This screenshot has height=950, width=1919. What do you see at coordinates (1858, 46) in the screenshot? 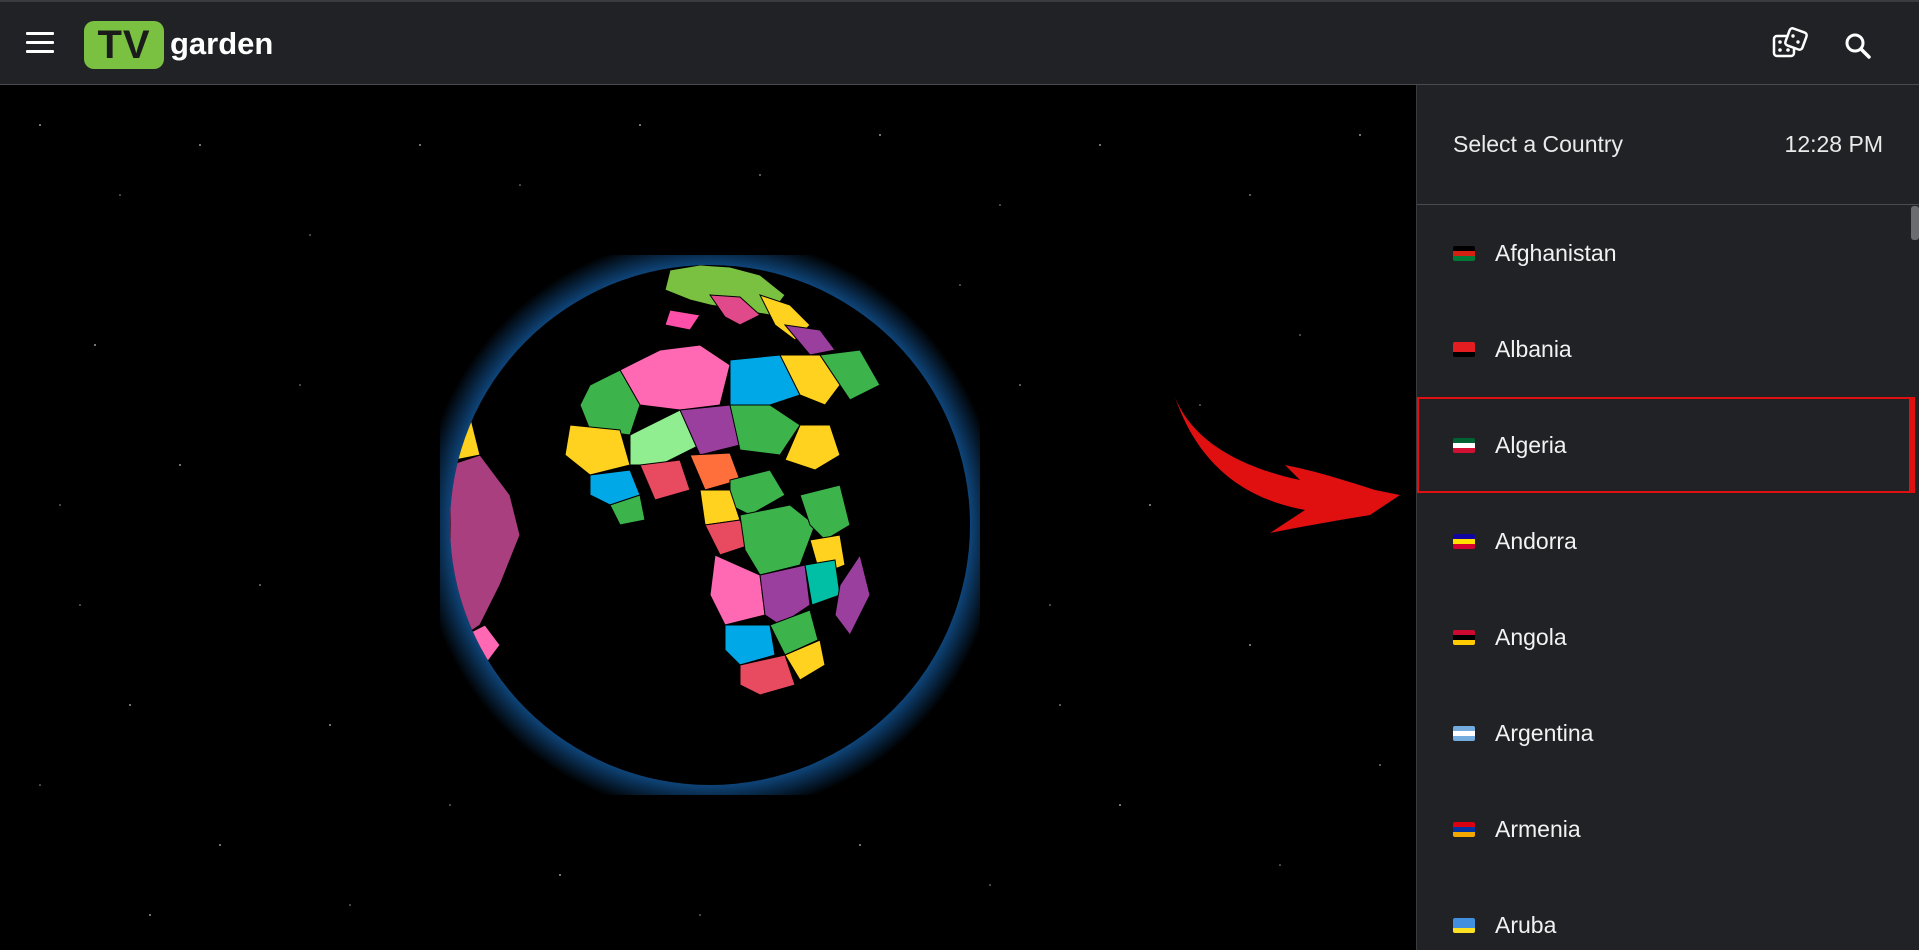
I see `search-icon` at bounding box center [1858, 46].